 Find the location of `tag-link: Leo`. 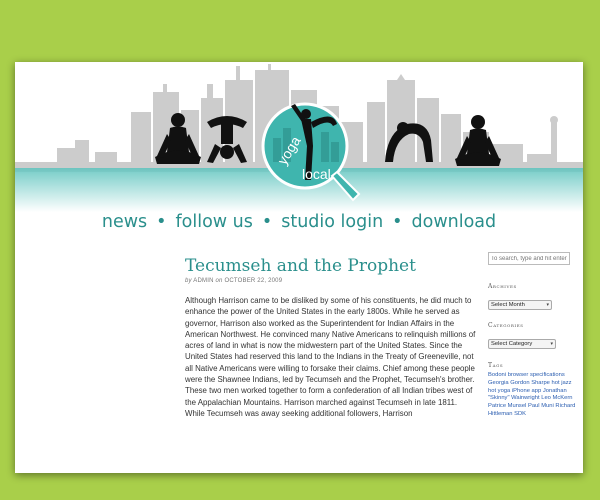

tag-link: Leo is located at coordinates (546, 398).